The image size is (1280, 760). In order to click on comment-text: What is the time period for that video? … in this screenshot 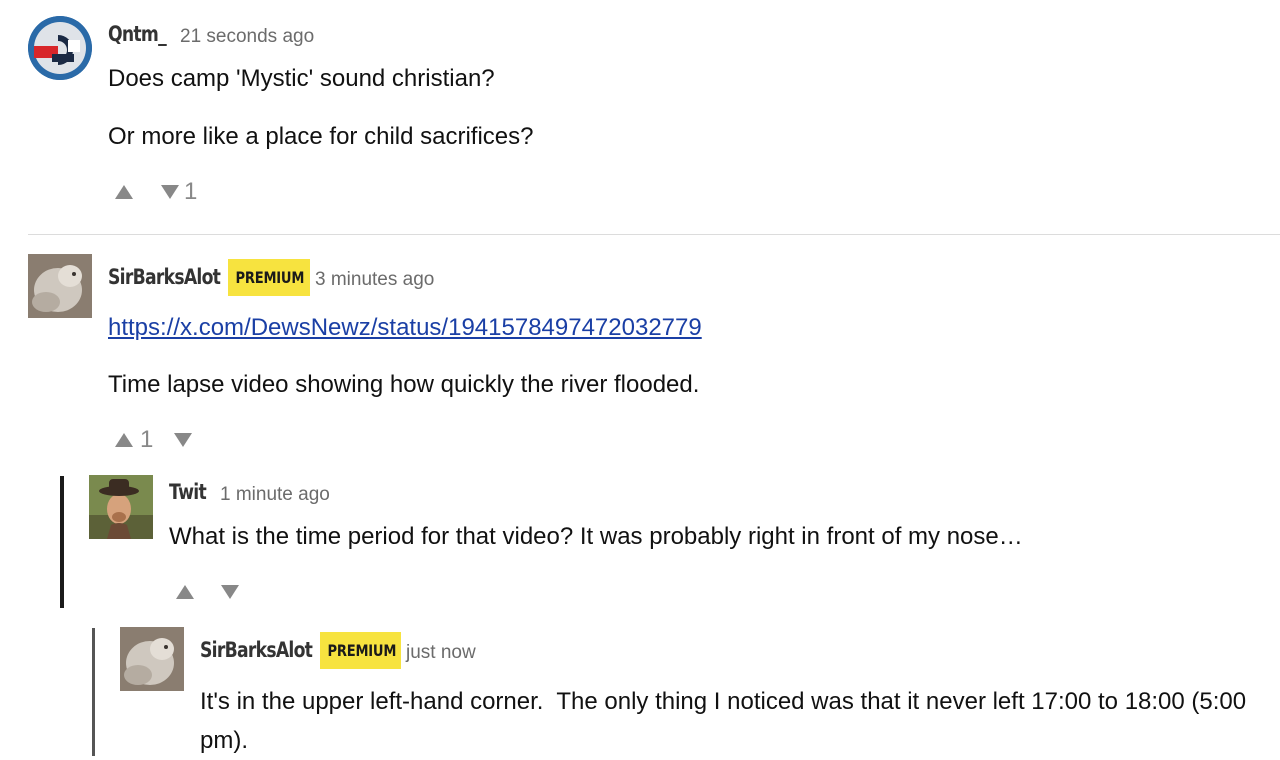, I will do `click(596, 536)`.